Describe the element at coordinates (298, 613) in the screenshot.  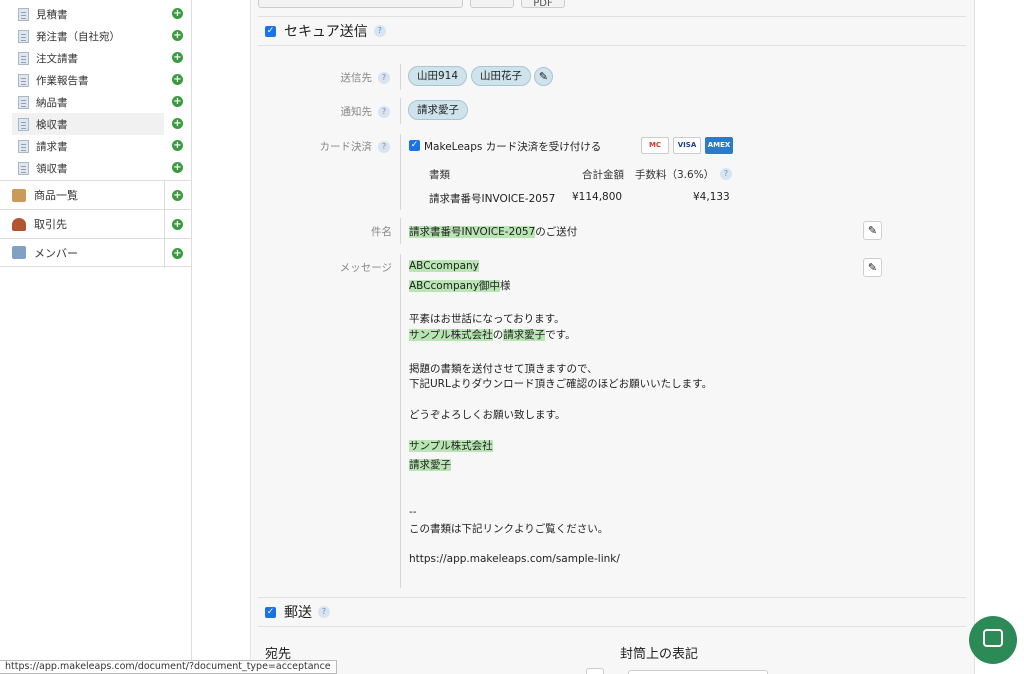
I see `section-title: 郵送` at that location.